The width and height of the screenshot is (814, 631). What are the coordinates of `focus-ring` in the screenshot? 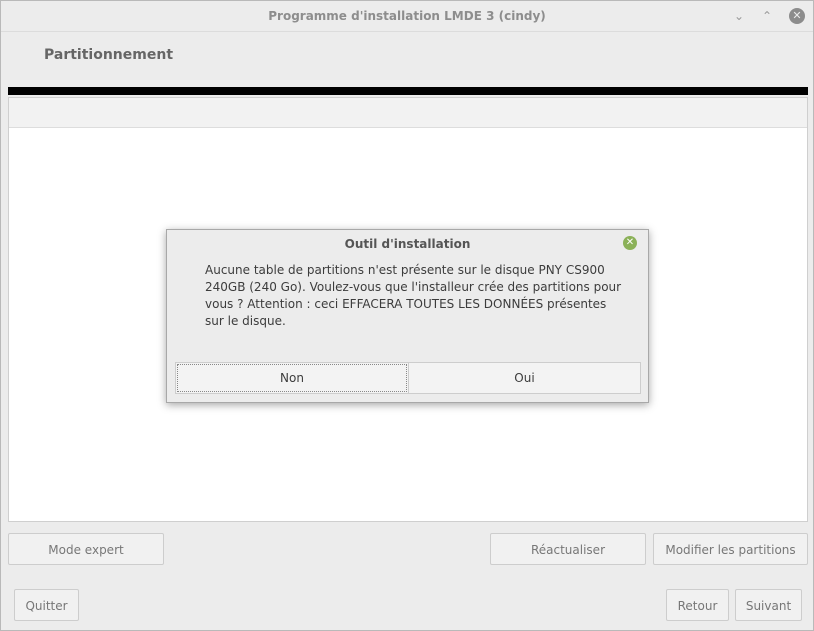 It's located at (292, 378).